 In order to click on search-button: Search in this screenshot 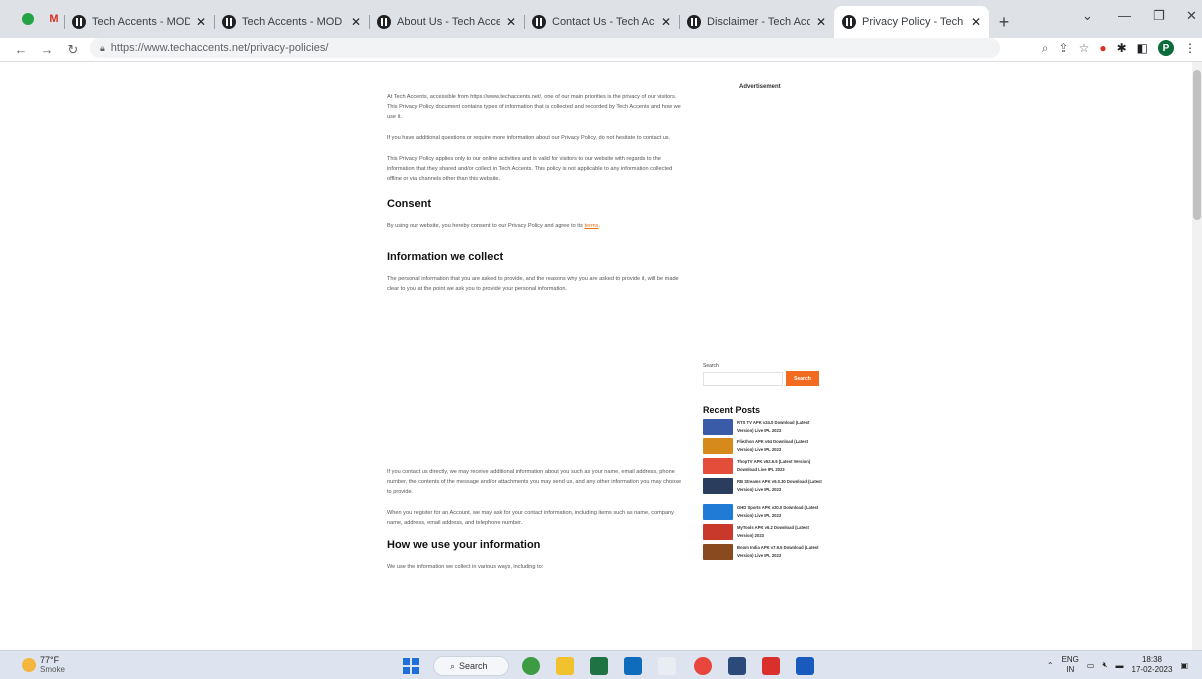, I will do `click(802, 378)`.